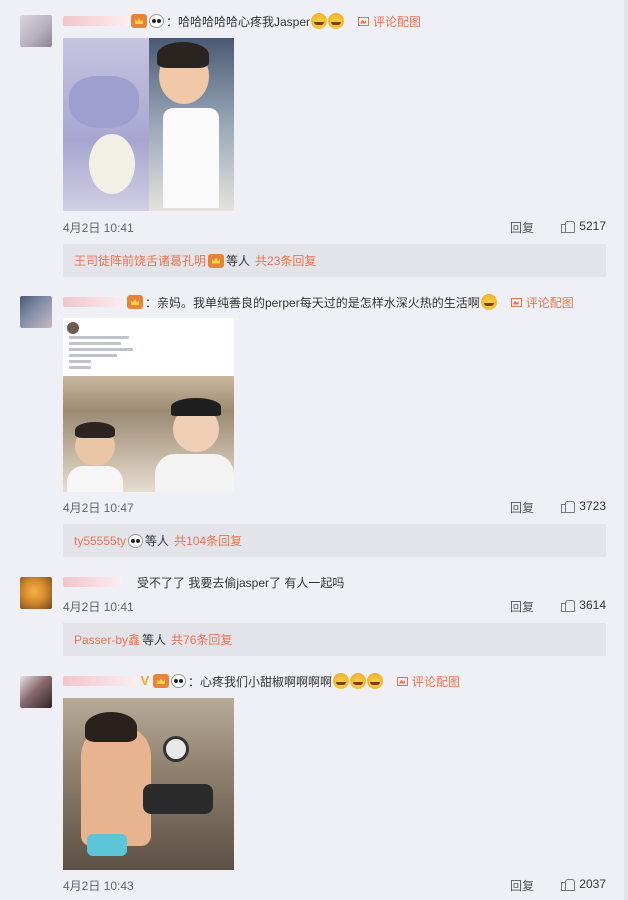 This screenshot has width=628, height=900. Describe the element at coordinates (238, 21) in the screenshot. I see `comment-text: ：哈哈哈哈哈心疼我Jasper` at that location.